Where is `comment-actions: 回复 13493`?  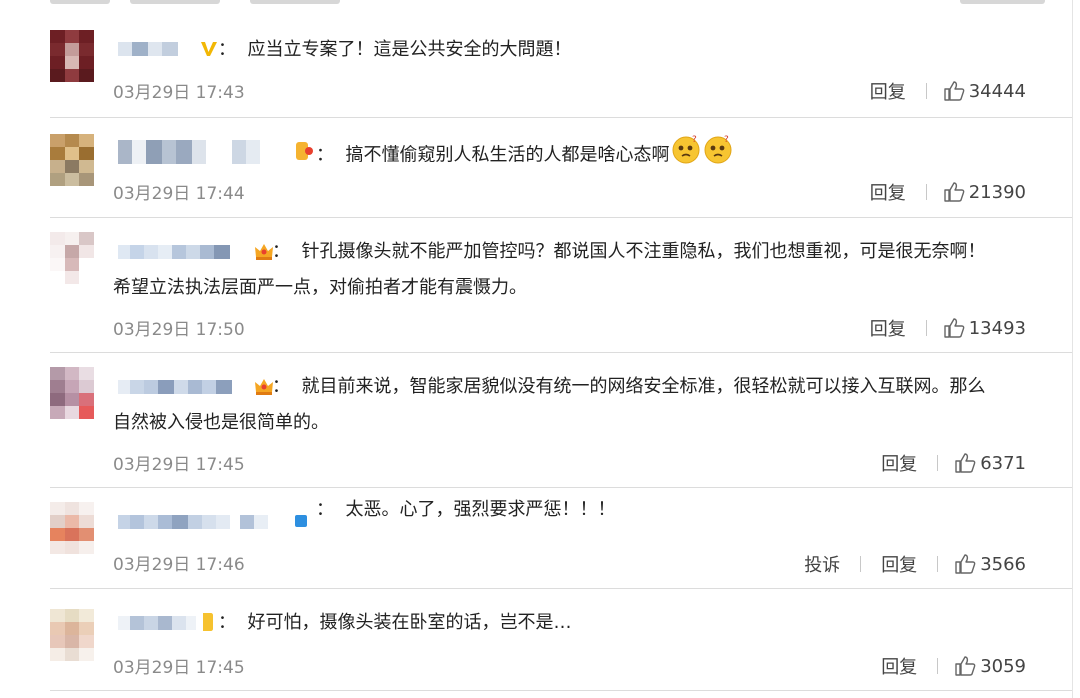
comment-actions: 回复 13493 is located at coordinates (946, 328).